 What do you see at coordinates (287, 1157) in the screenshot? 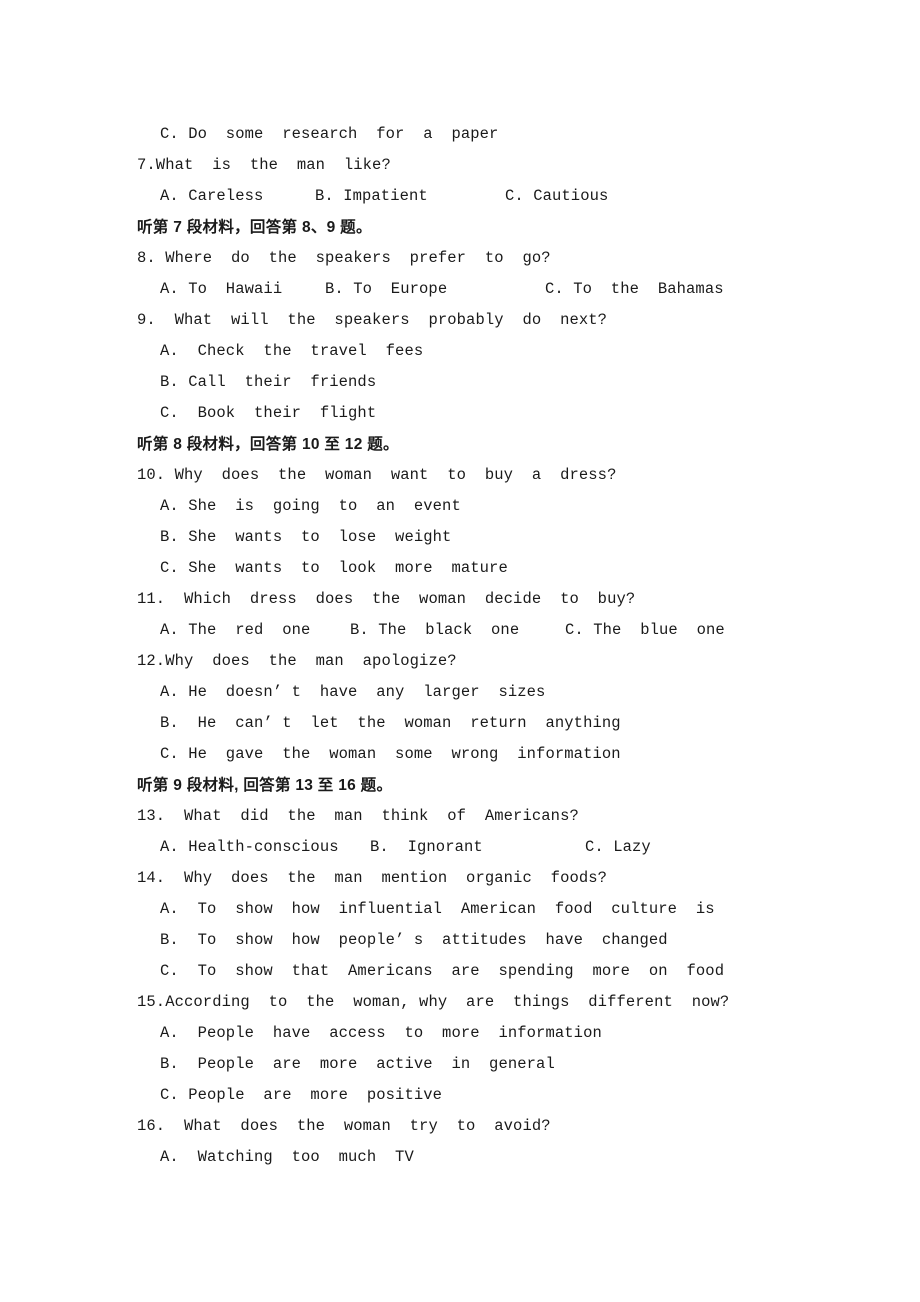
I see `answer-option: A. Watching too much TV` at bounding box center [287, 1157].